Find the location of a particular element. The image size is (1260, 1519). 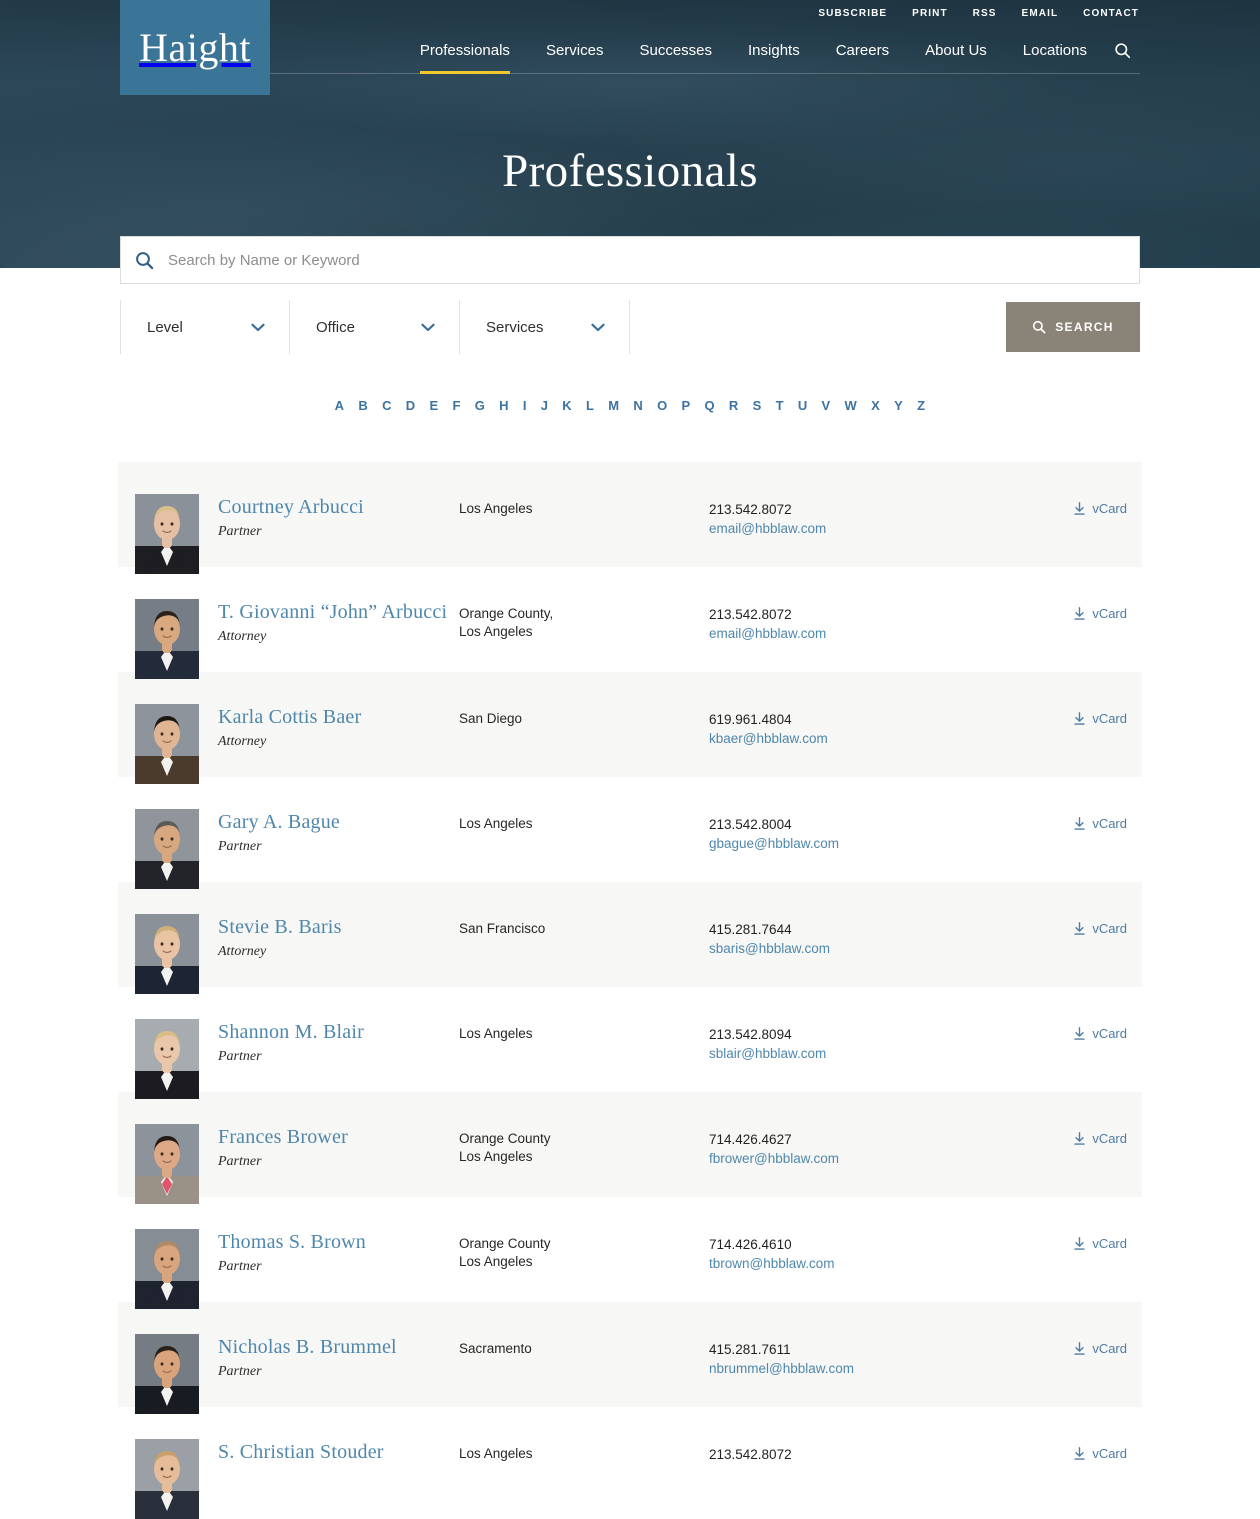

alphabet-letter-c: C is located at coordinates (387, 405).